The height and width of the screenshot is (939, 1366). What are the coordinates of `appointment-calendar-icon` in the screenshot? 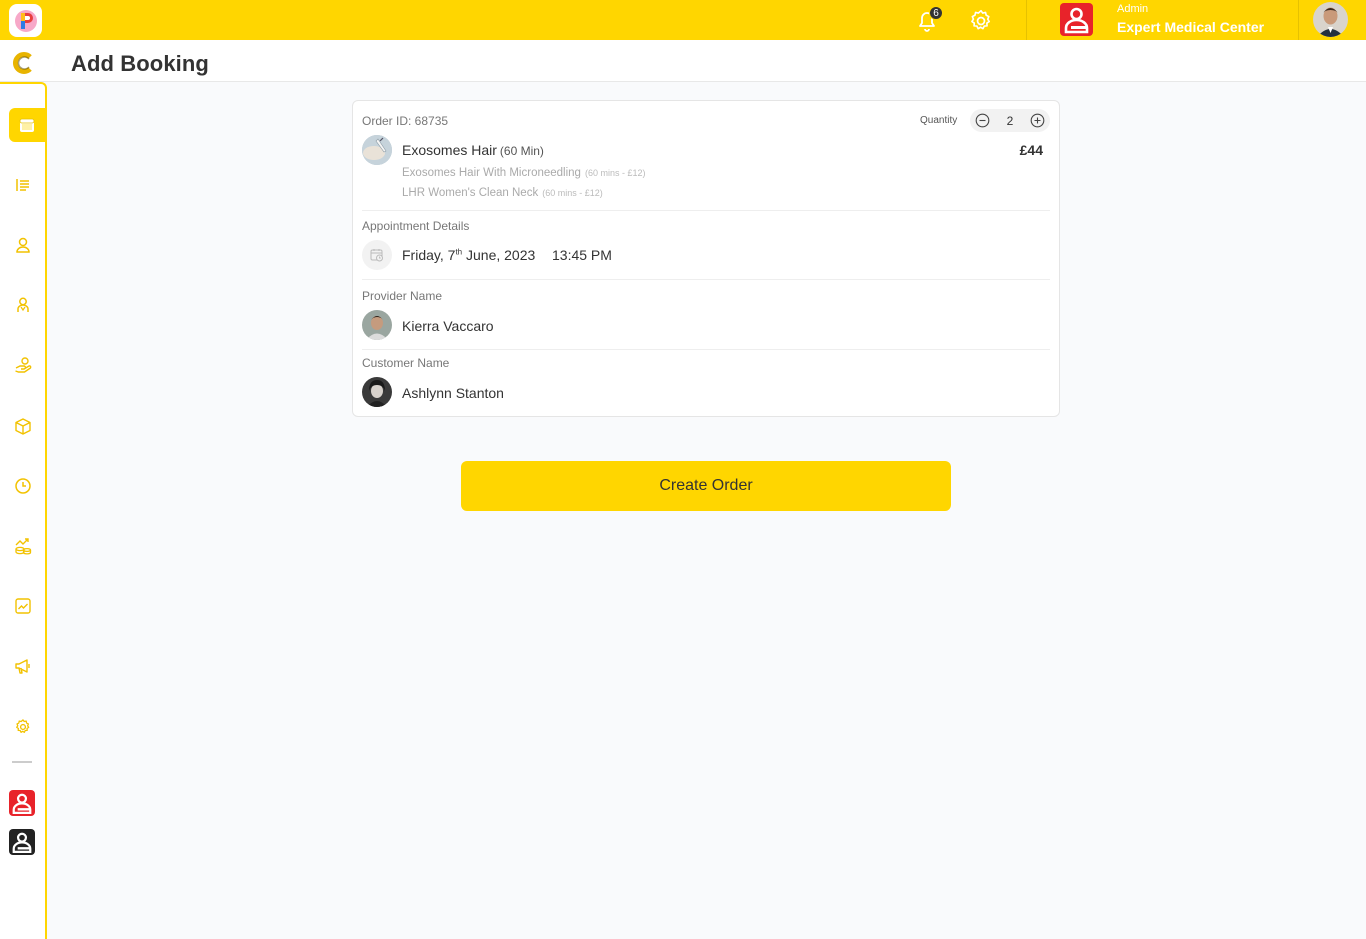 It's located at (377, 255).